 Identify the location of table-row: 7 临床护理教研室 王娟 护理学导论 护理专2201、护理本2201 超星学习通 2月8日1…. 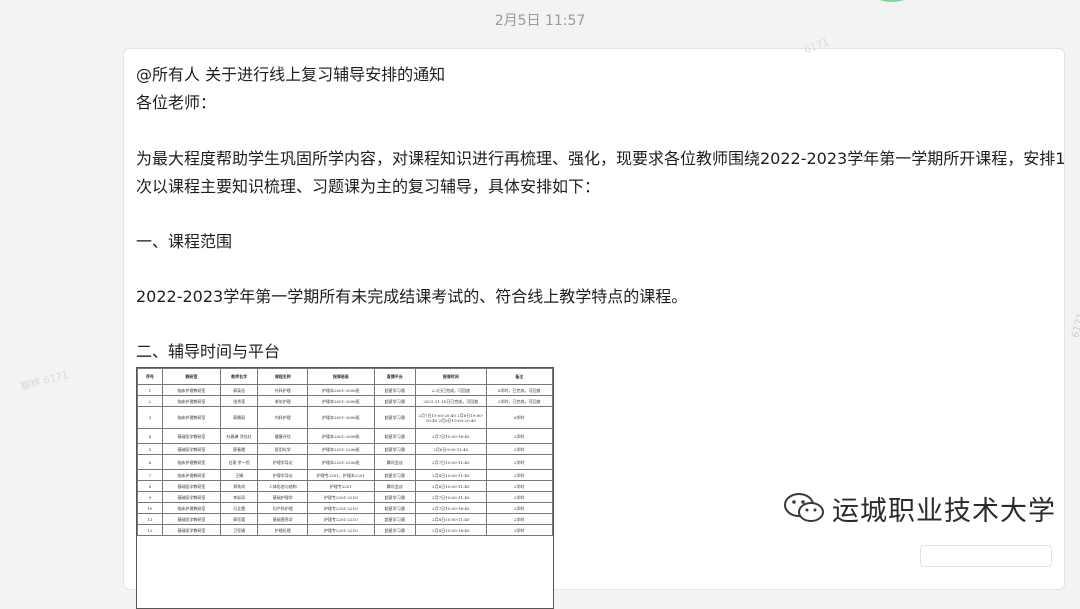
(345, 475).